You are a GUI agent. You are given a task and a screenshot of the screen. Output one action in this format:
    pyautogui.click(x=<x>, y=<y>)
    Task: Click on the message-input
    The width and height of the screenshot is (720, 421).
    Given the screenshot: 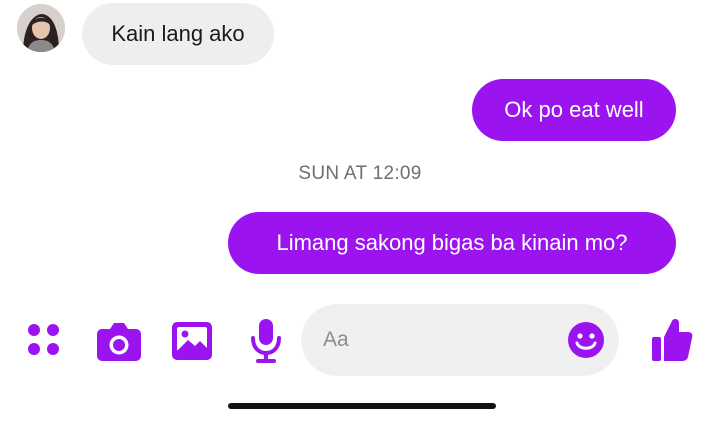 What is the action you would take?
    pyautogui.click(x=443, y=340)
    